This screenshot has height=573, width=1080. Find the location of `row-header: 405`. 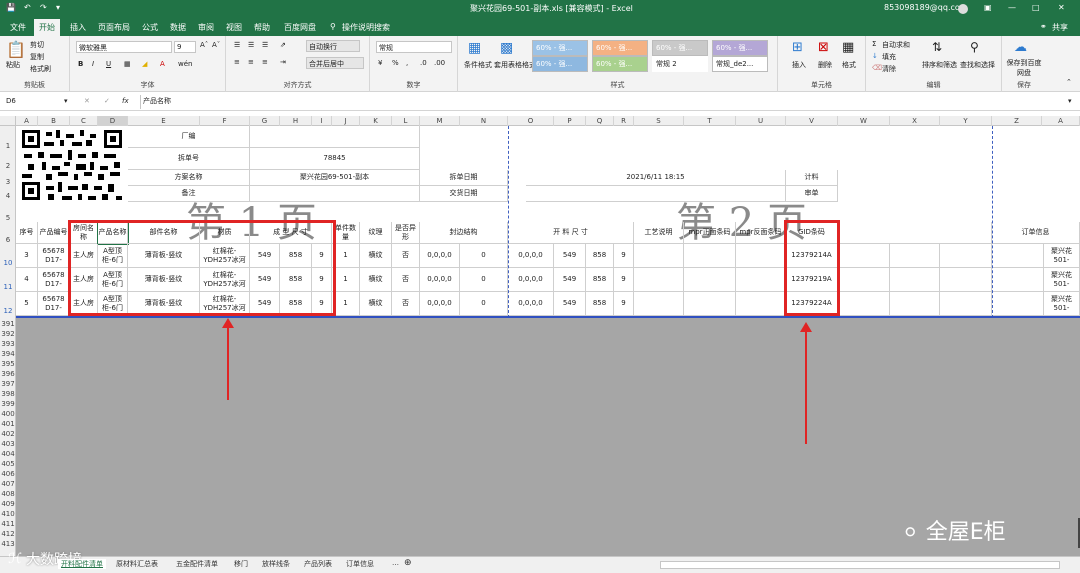

row-header: 405 is located at coordinates (8, 464).